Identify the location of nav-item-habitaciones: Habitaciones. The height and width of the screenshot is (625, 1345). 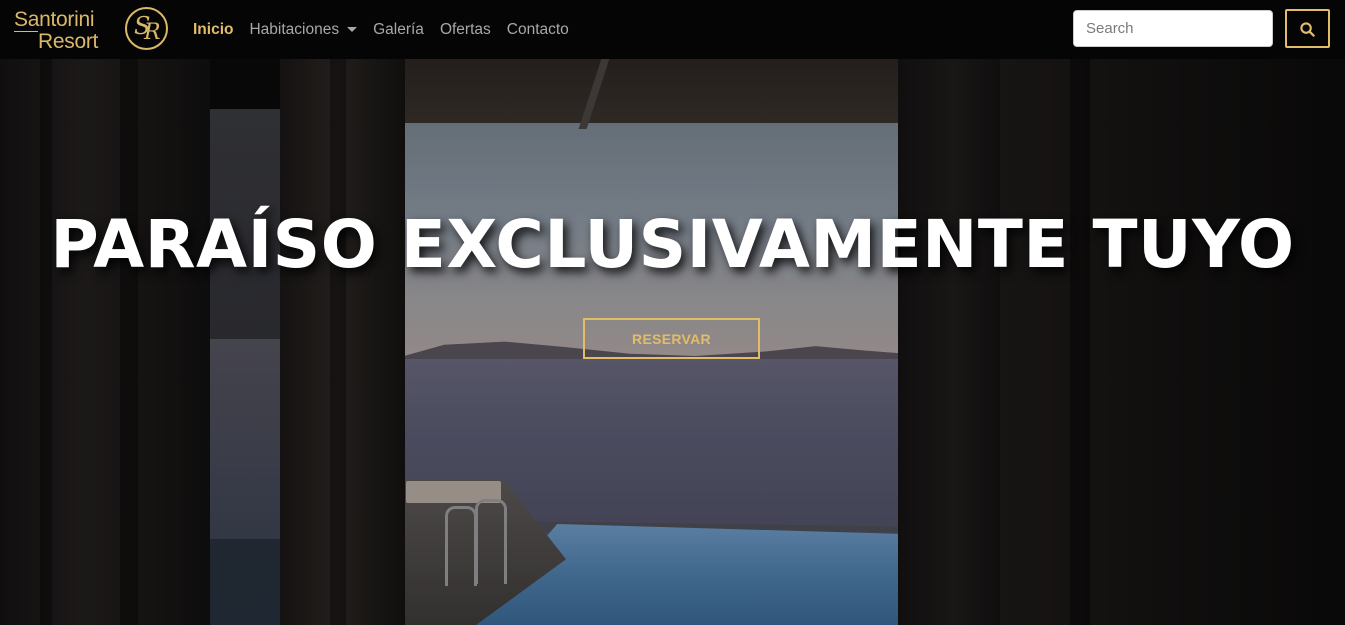
(303, 29).